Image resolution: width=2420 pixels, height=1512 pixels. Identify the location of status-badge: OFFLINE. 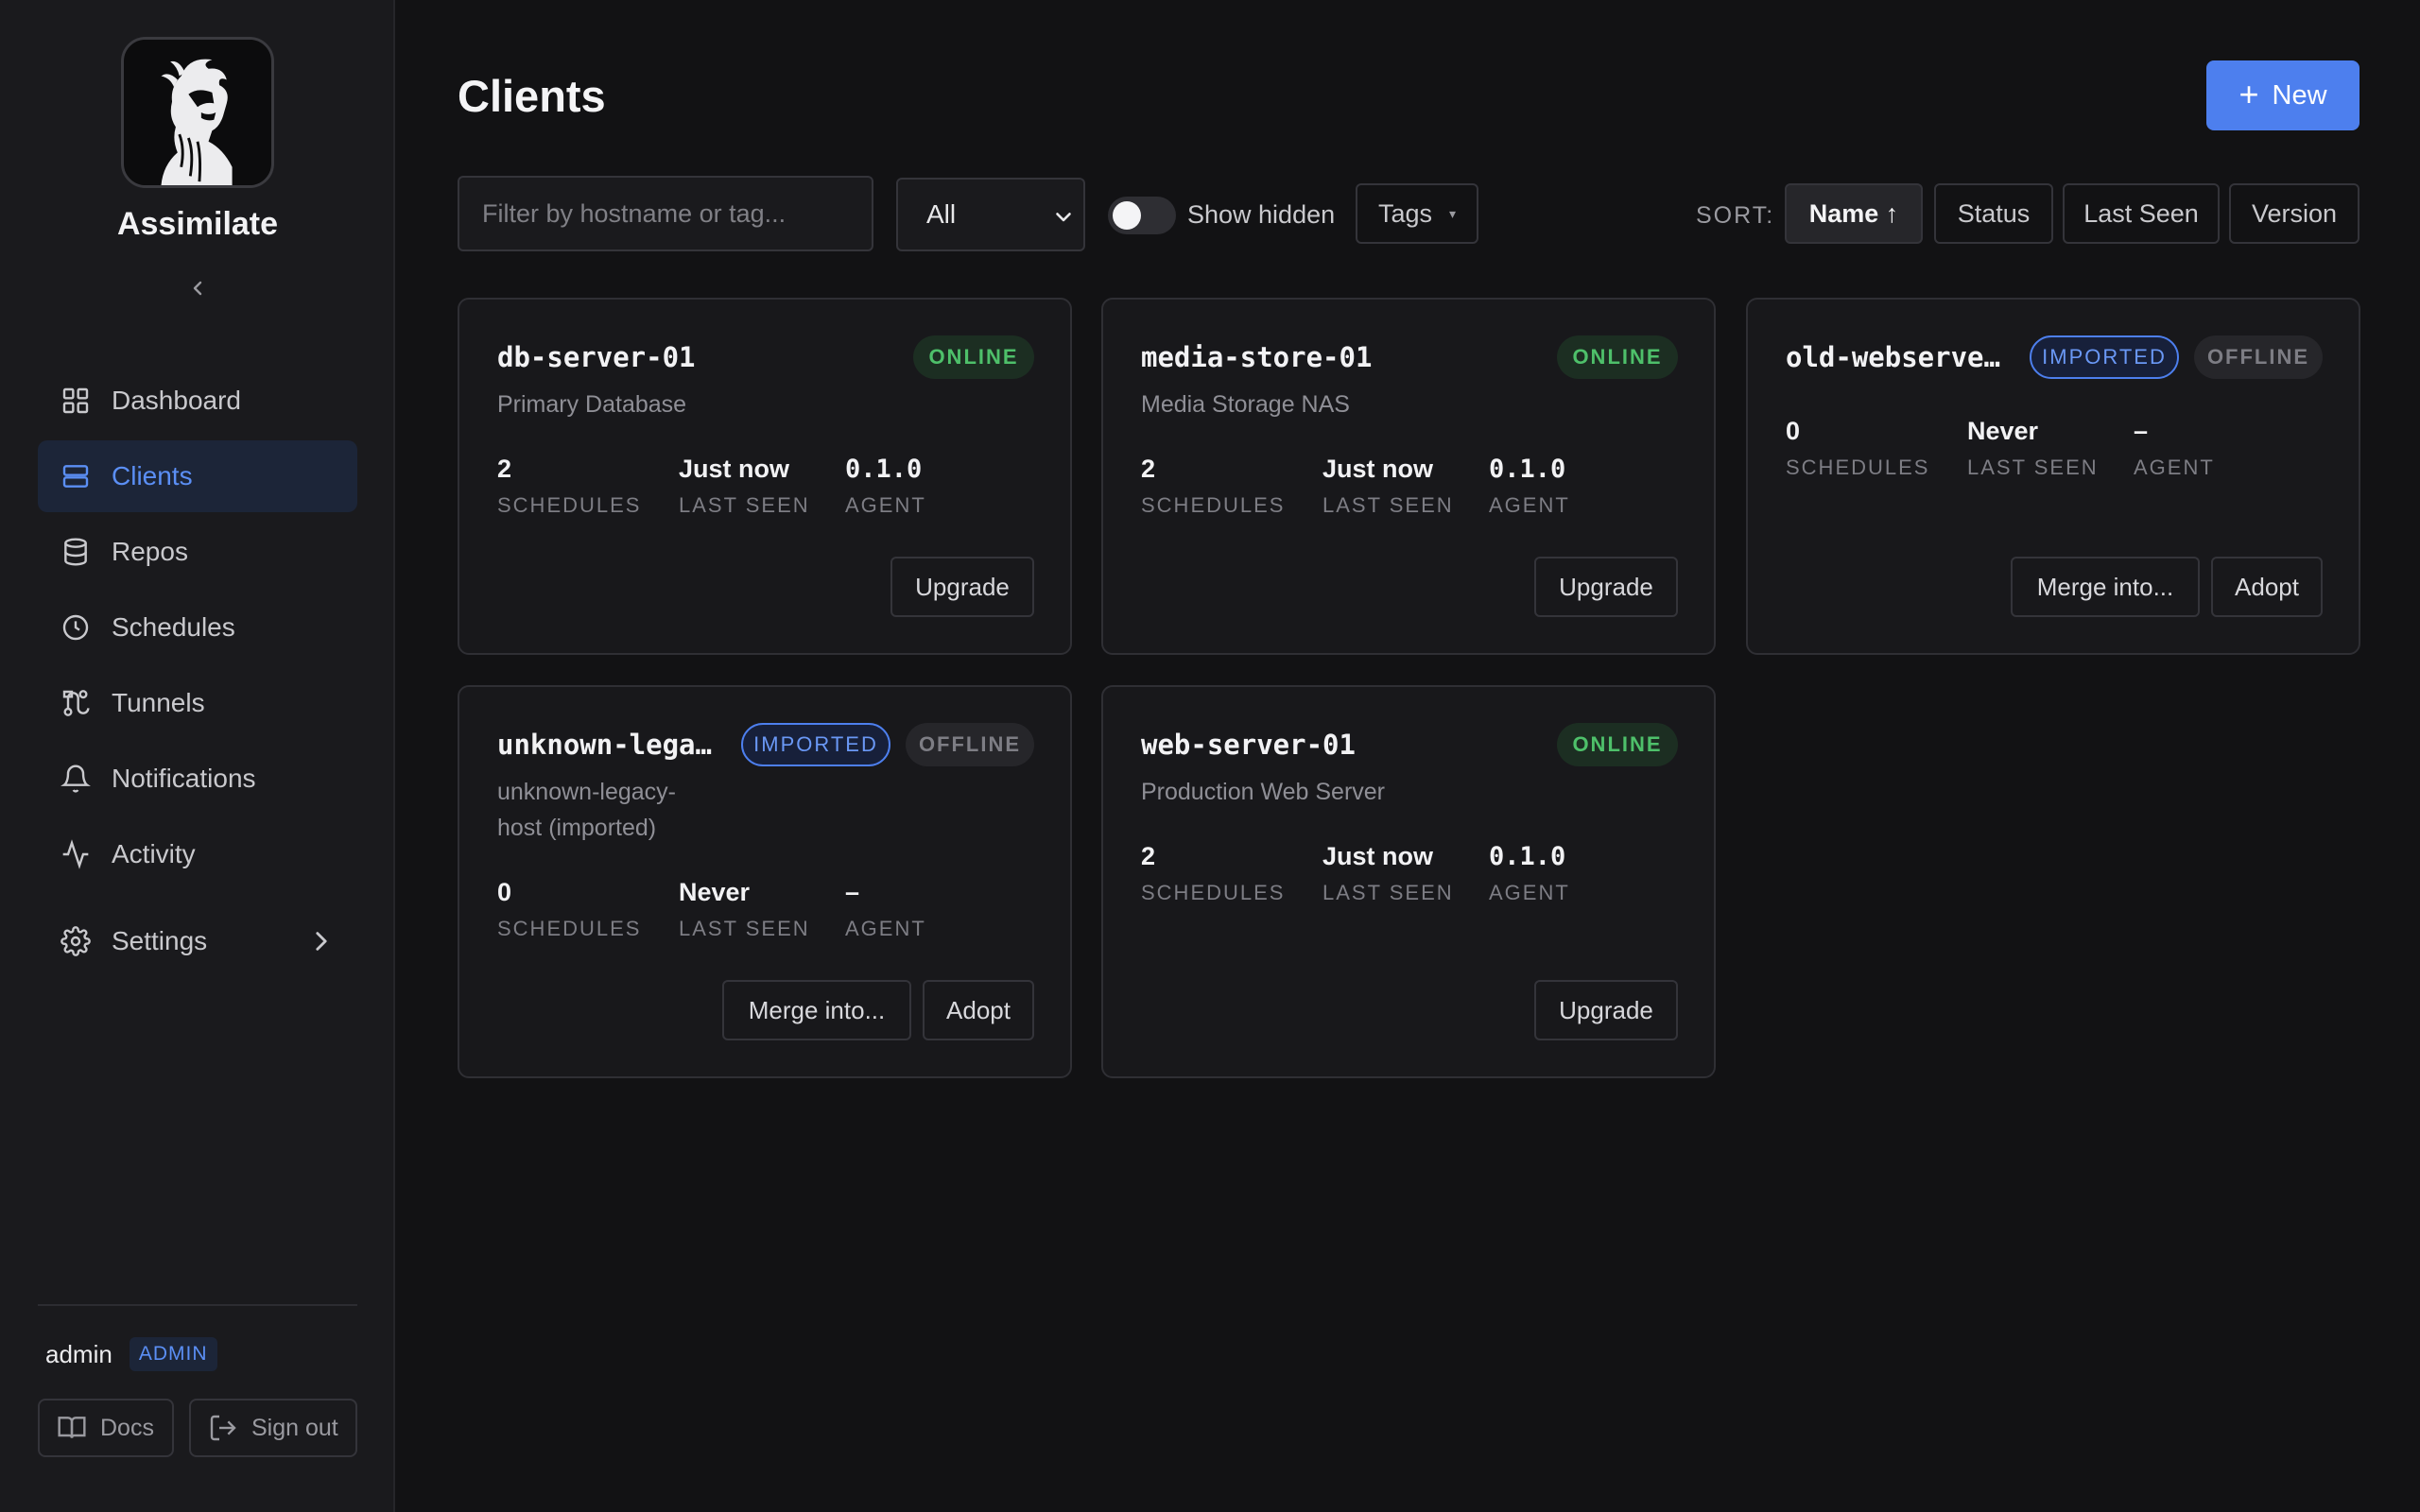
(970, 744).